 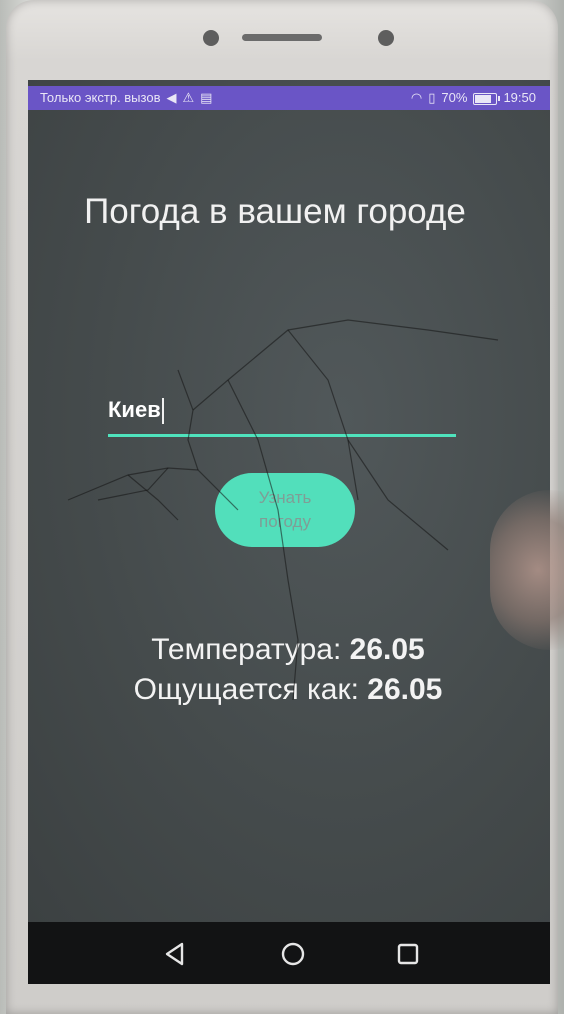 What do you see at coordinates (162, 411) in the screenshot?
I see `text-cursor` at bounding box center [162, 411].